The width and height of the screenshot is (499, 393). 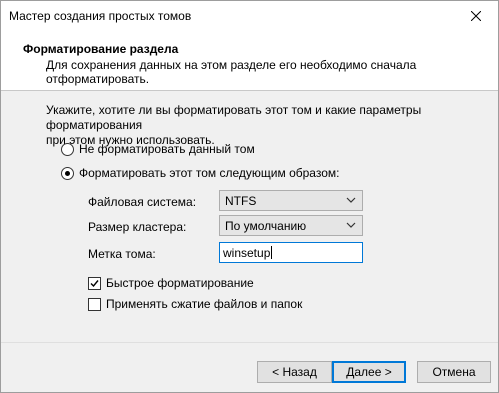 What do you see at coordinates (101, 49) in the screenshot?
I see `page-title: Форматирование раздела` at bounding box center [101, 49].